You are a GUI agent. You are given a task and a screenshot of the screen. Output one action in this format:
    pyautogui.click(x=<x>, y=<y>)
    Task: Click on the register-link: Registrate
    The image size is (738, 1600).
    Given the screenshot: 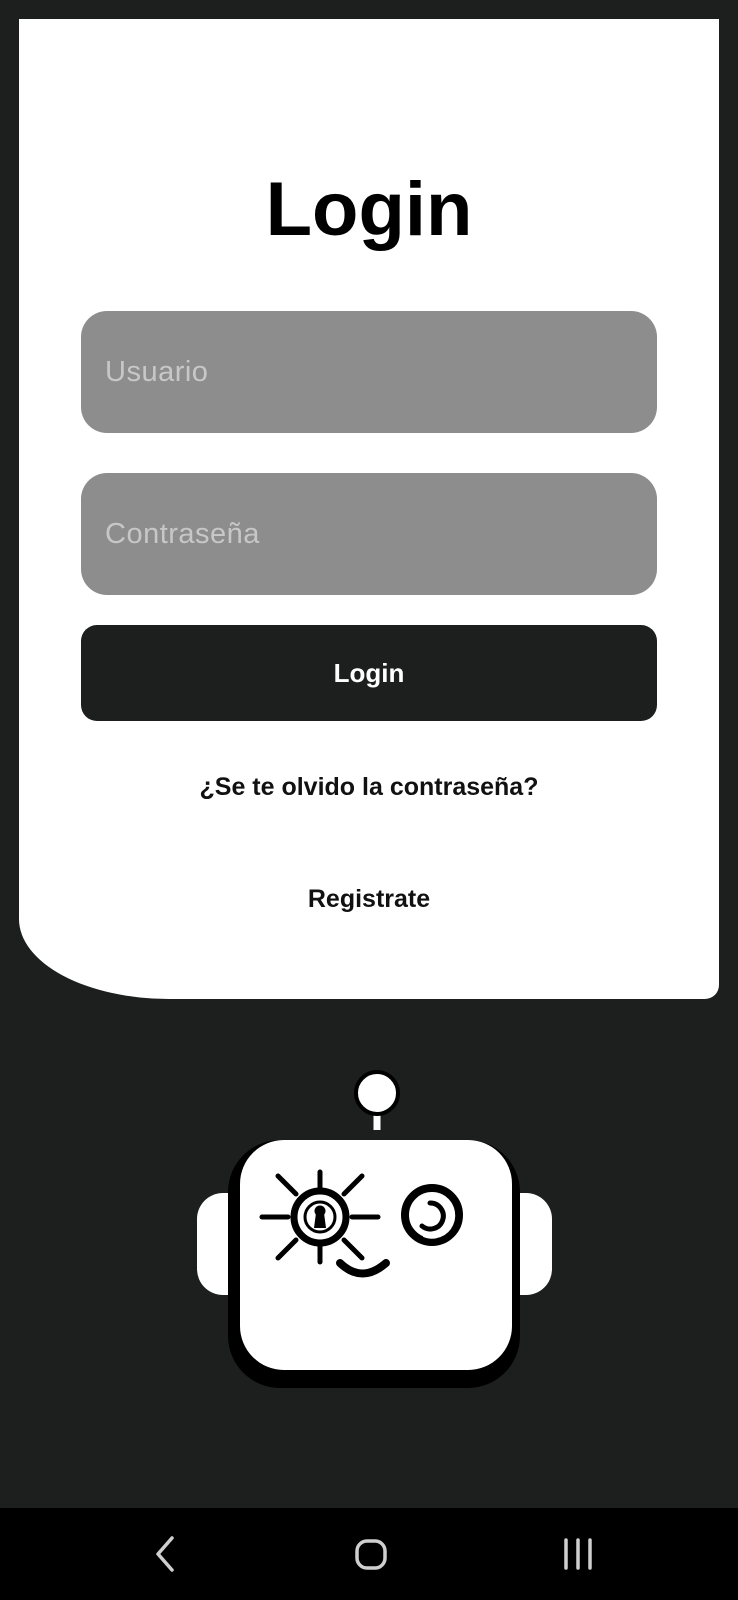 What is the action you would take?
    pyautogui.click(x=369, y=899)
    